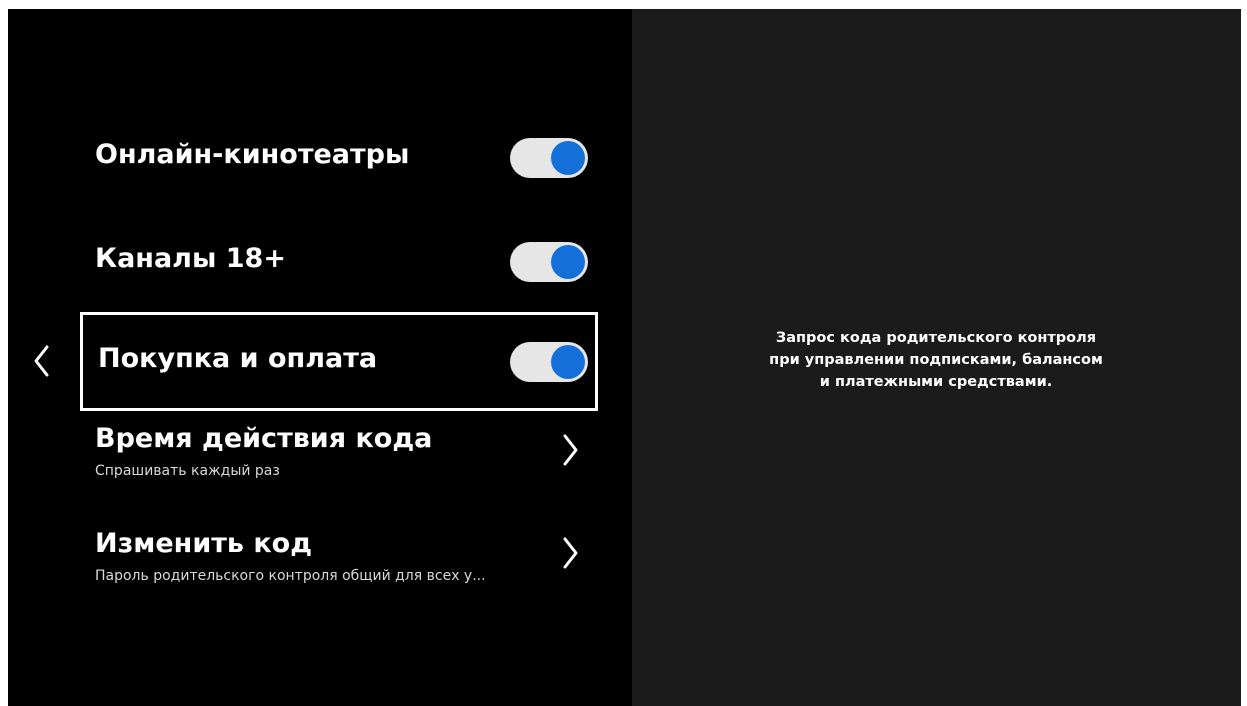 This screenshot has width=1247, height=706. What do you see at coordinates (936, 382) in the screenshot?
I see `description-line: и платежными средствами.` at bounding box center [936, 382].